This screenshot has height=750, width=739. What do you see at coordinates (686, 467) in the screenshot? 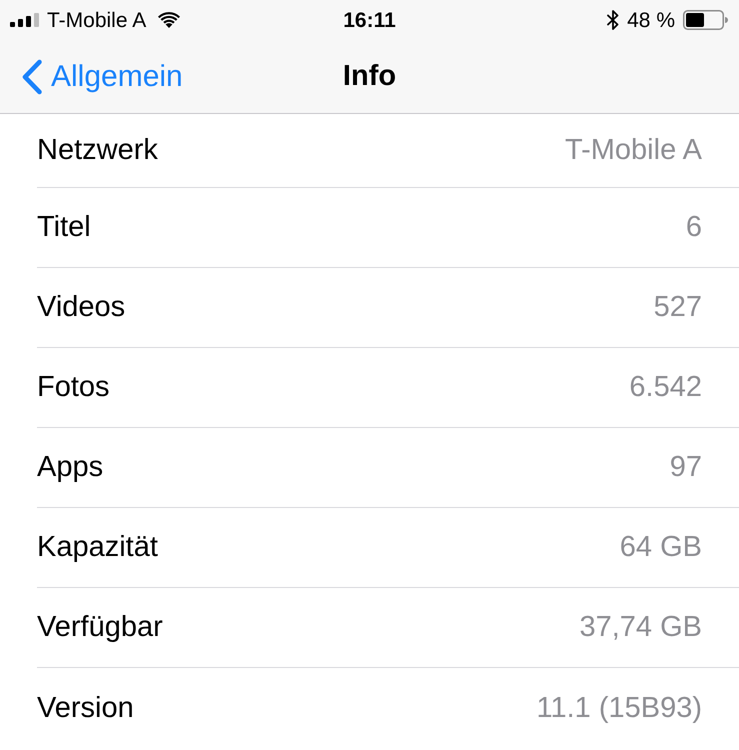
I see `row-value: 97` at bounding box center [686, 467].